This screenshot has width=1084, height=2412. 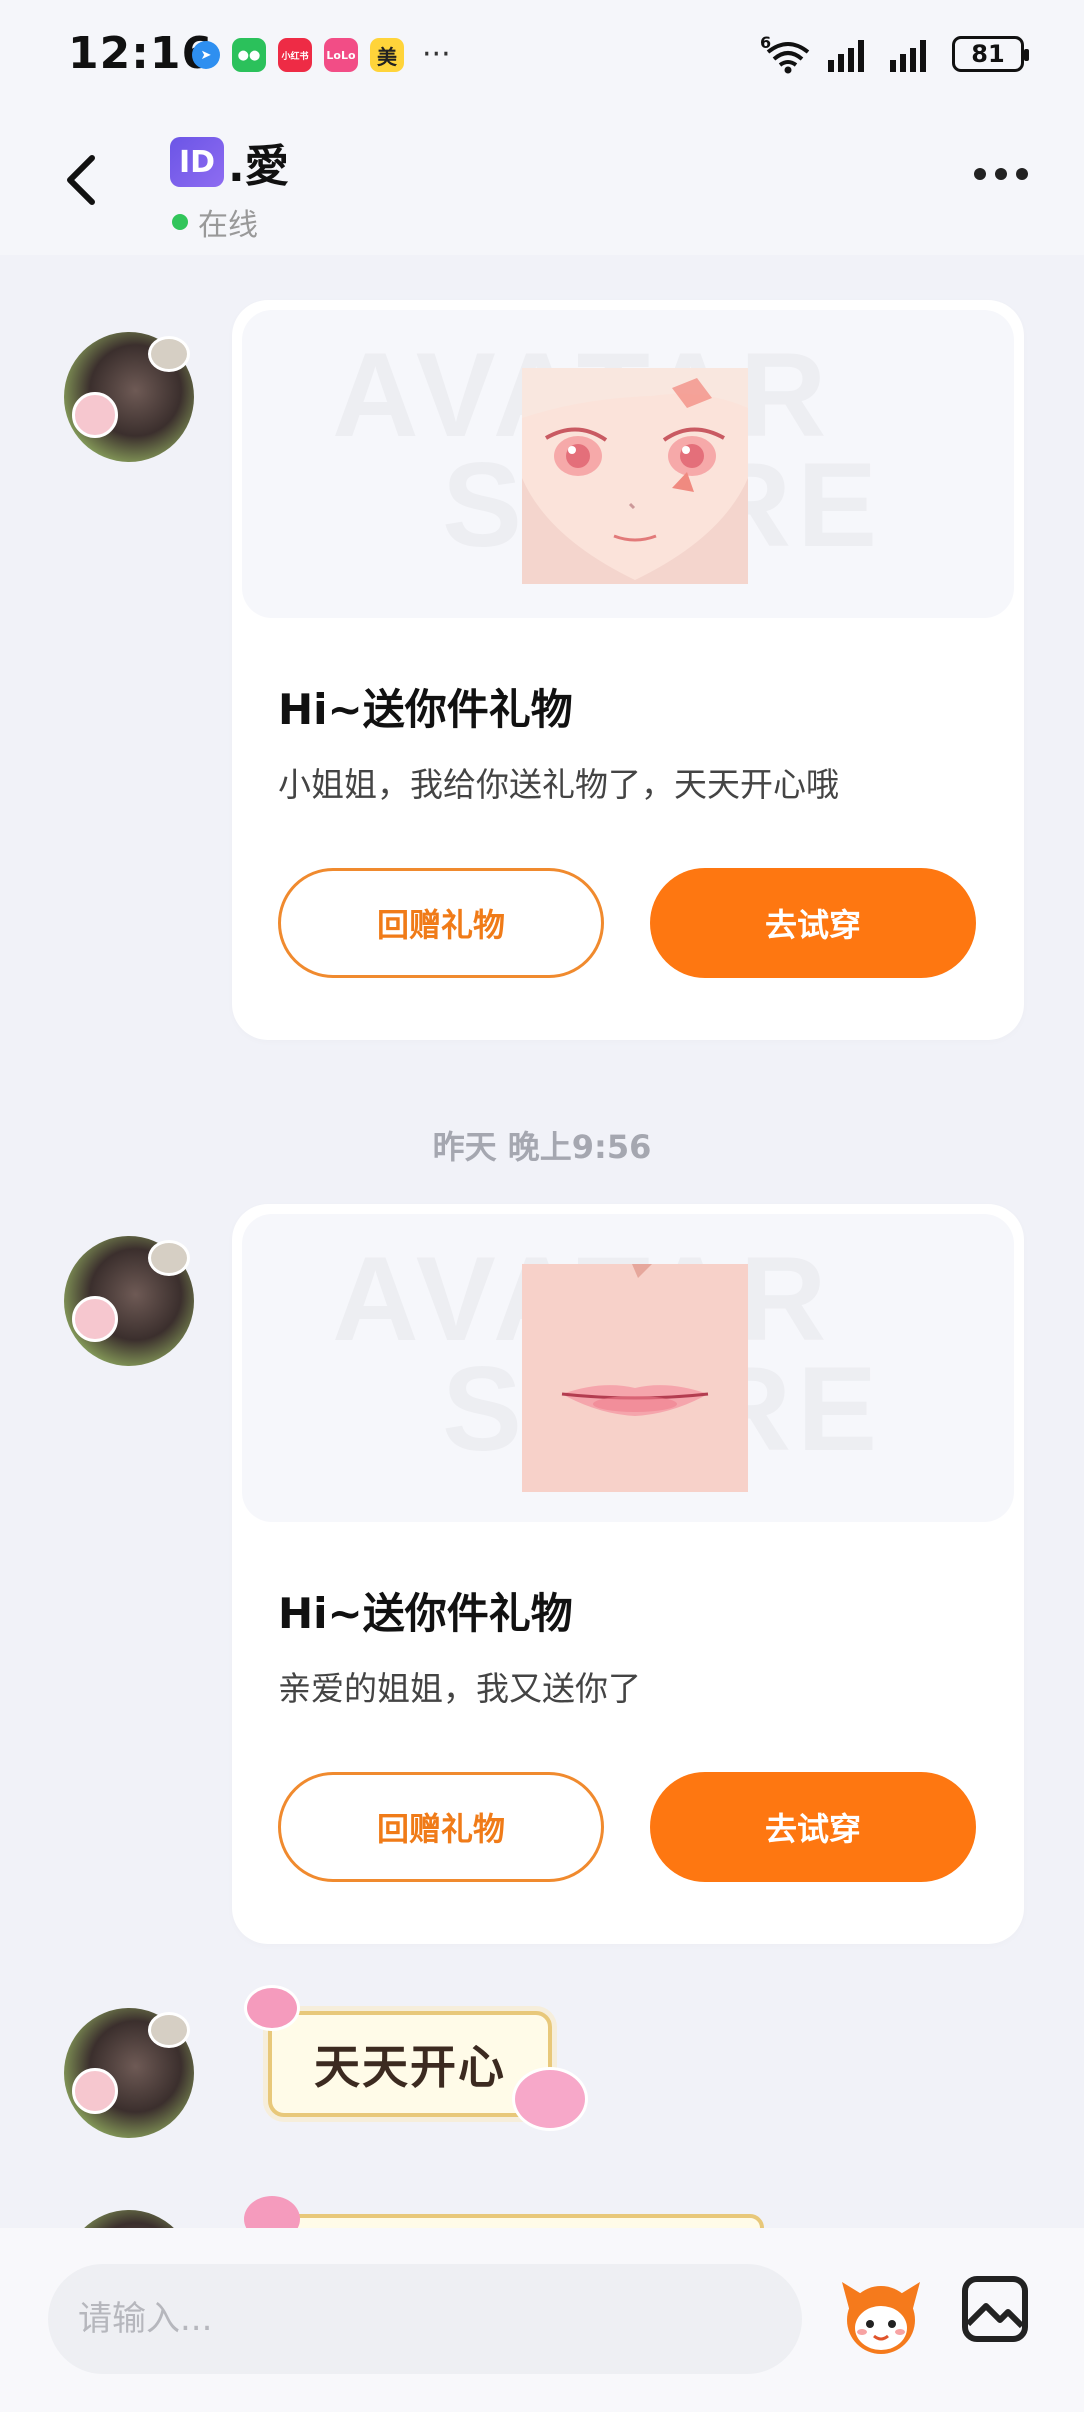 What do you see at coordinates (635, 476) in the screenshot?
I see `face-makeup-image` at bounding box center [635, 476].